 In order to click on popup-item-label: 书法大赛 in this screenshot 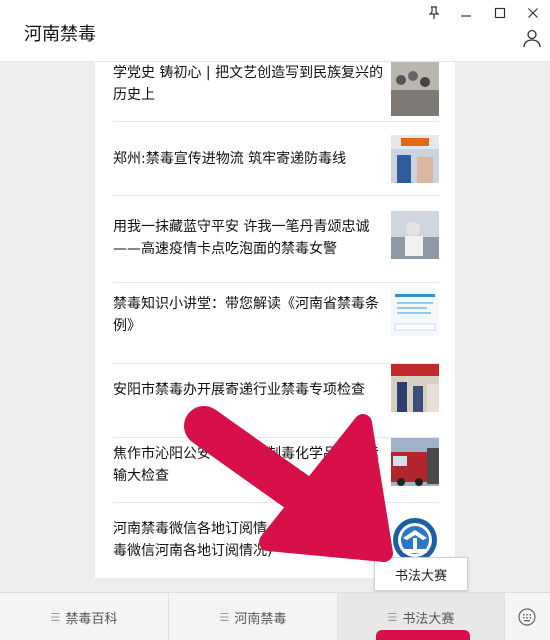, I will do `click(421, 574)`.